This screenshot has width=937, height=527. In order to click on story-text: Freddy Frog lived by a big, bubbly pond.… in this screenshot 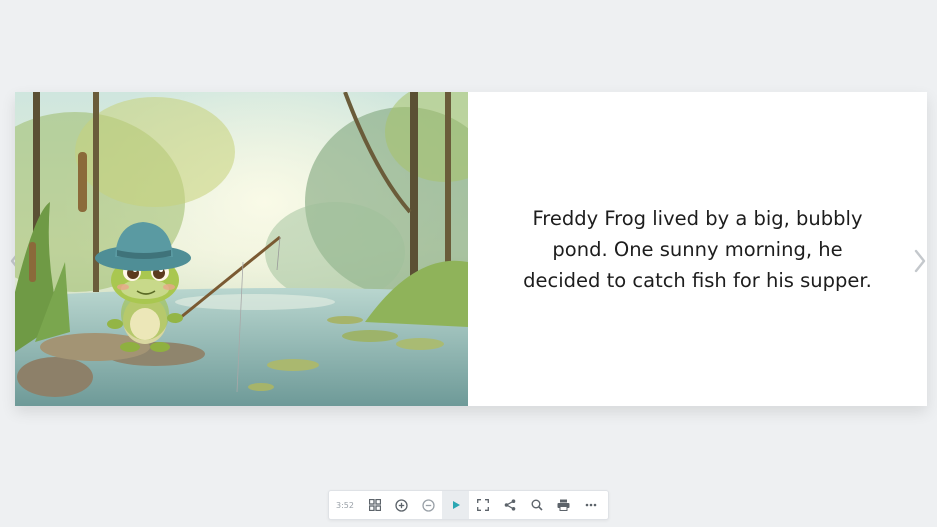, I will do `click(697, 249)`.